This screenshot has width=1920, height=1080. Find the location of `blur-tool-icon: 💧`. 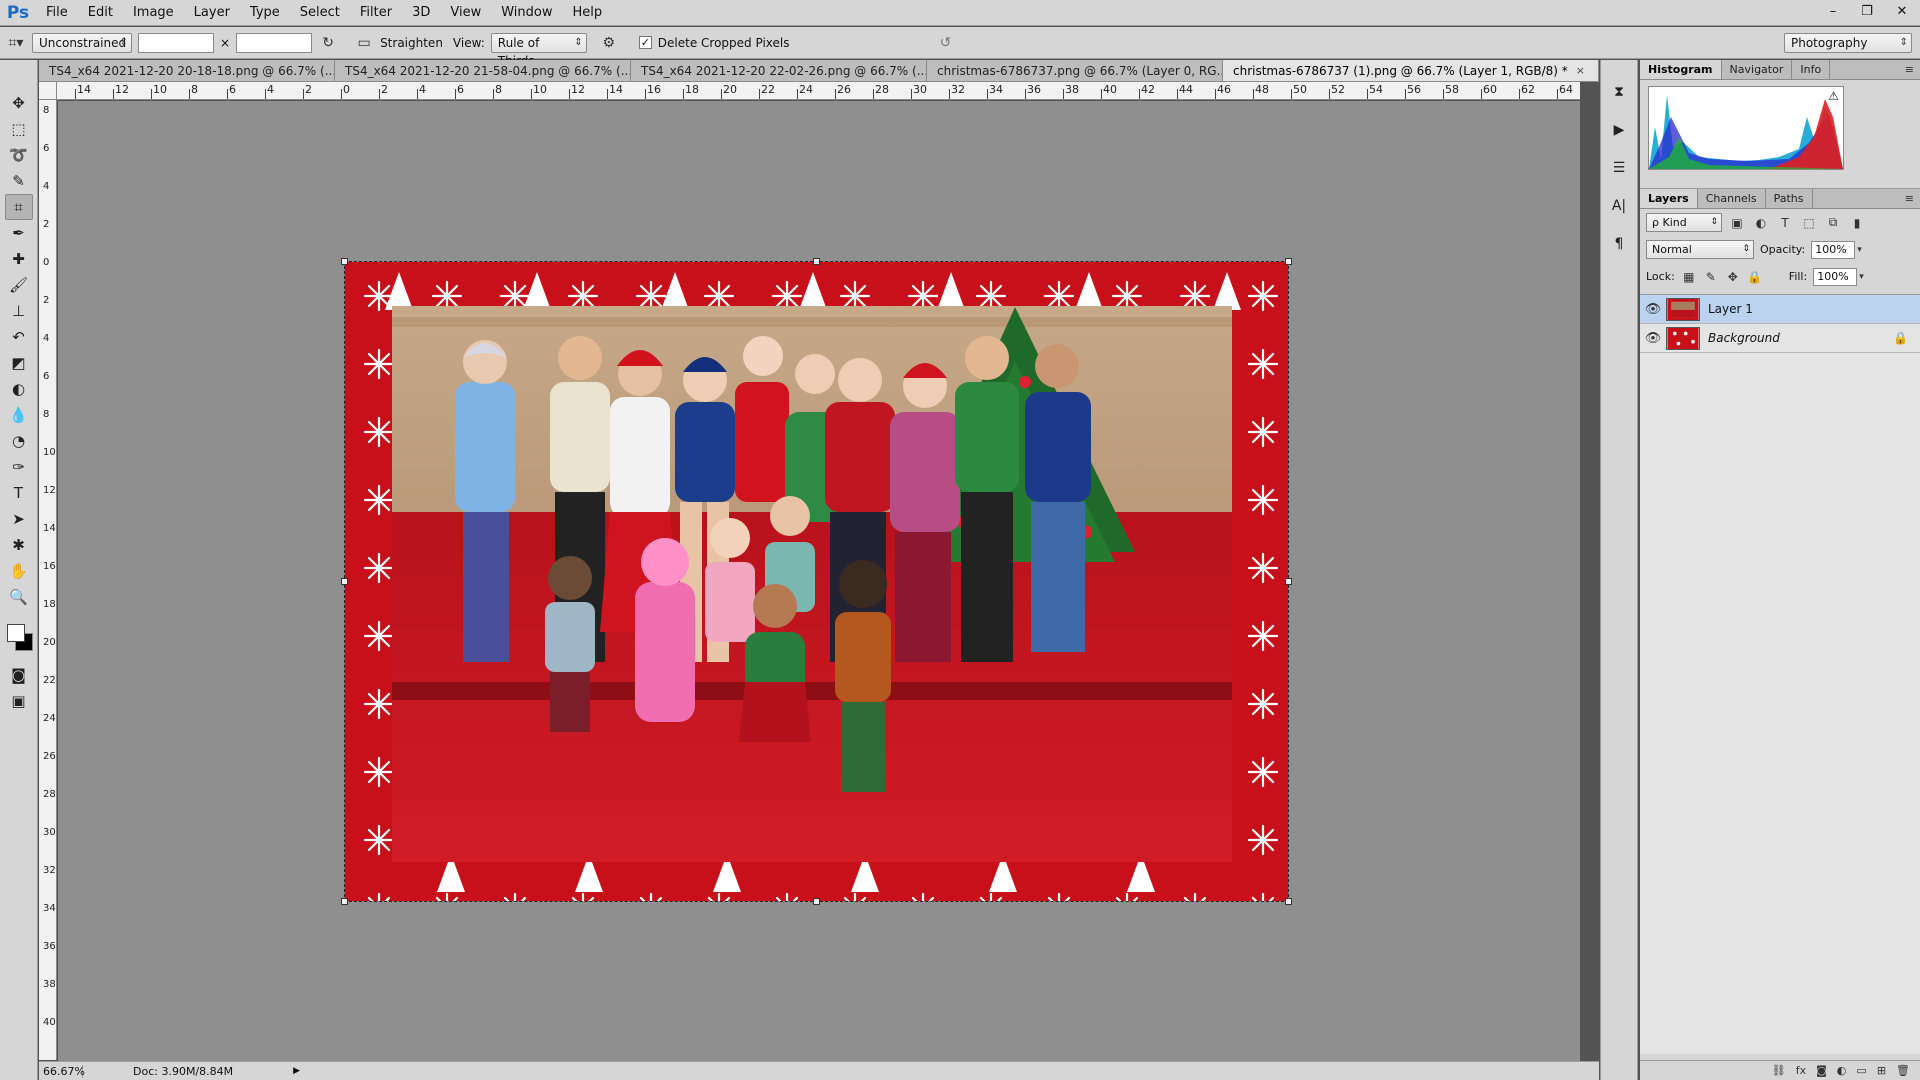

blur-tool-icon: 💧 is located at coordinates (19, 415).